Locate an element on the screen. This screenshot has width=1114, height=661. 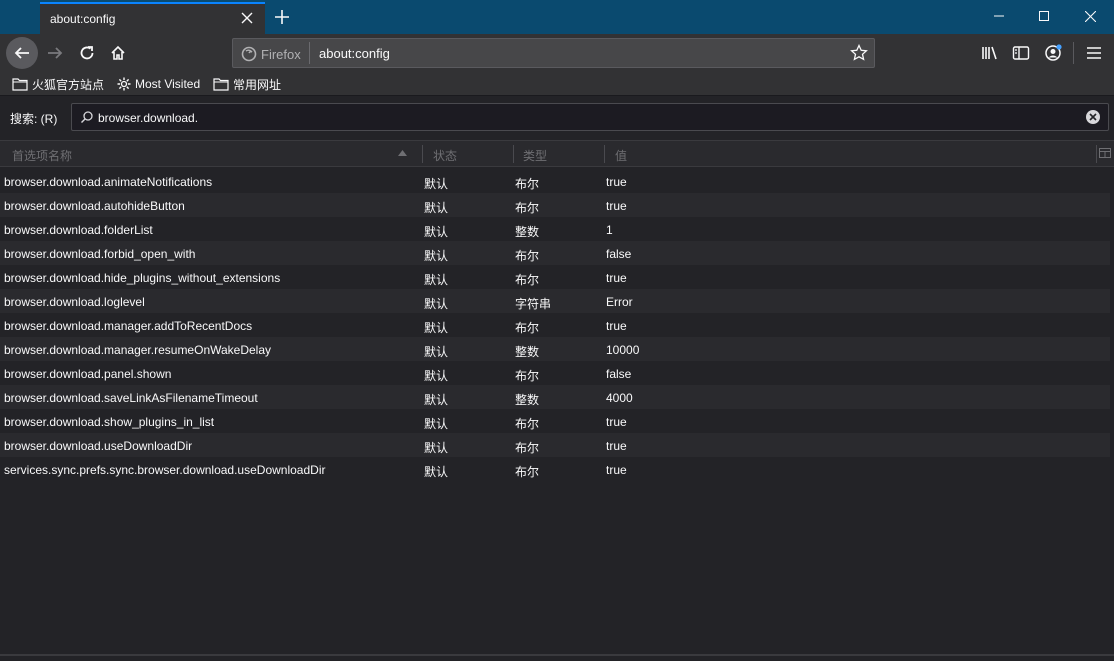
content-bottom-border is located at coordinates (557, 655).